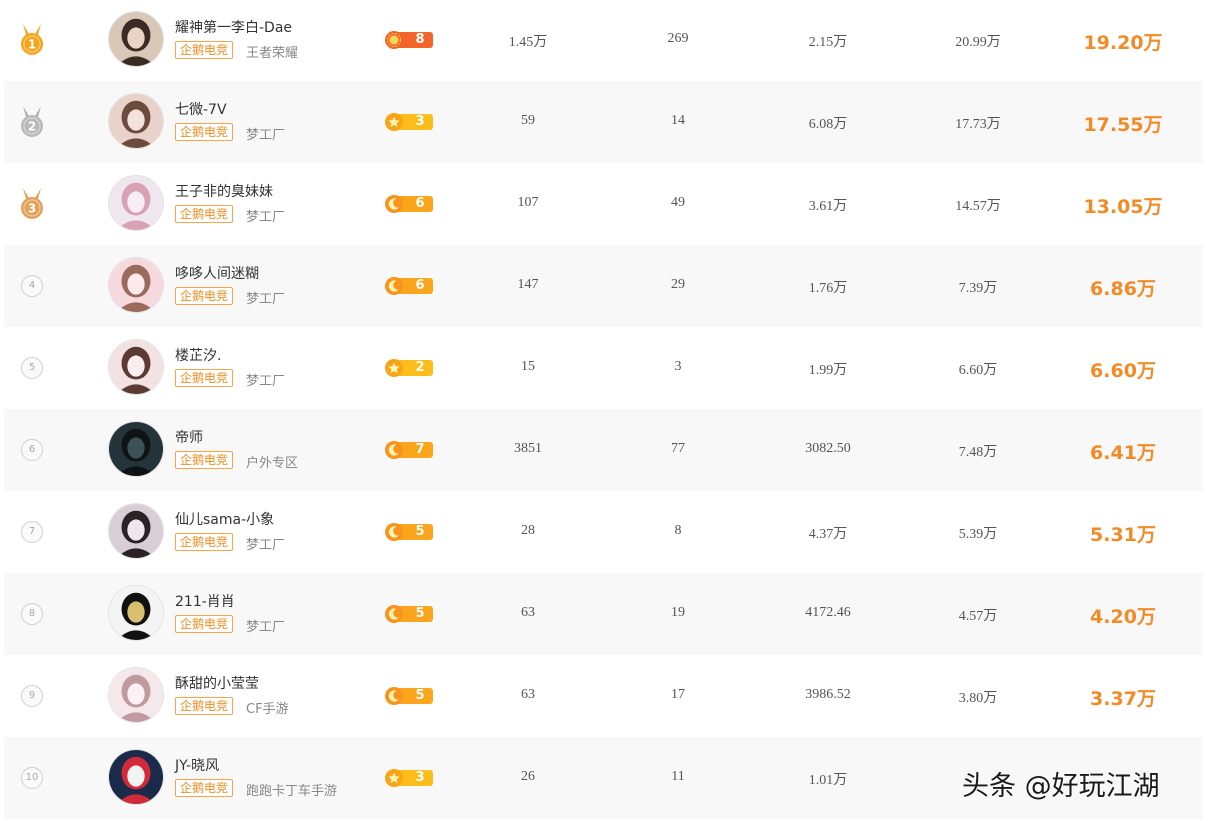 The width and height of the screenshot is (1208, 821). What do you see at coordinates (205, 601) in the screenshot?
I see `streamer-name: 211-肖肖` at bounding box center [205, 601].